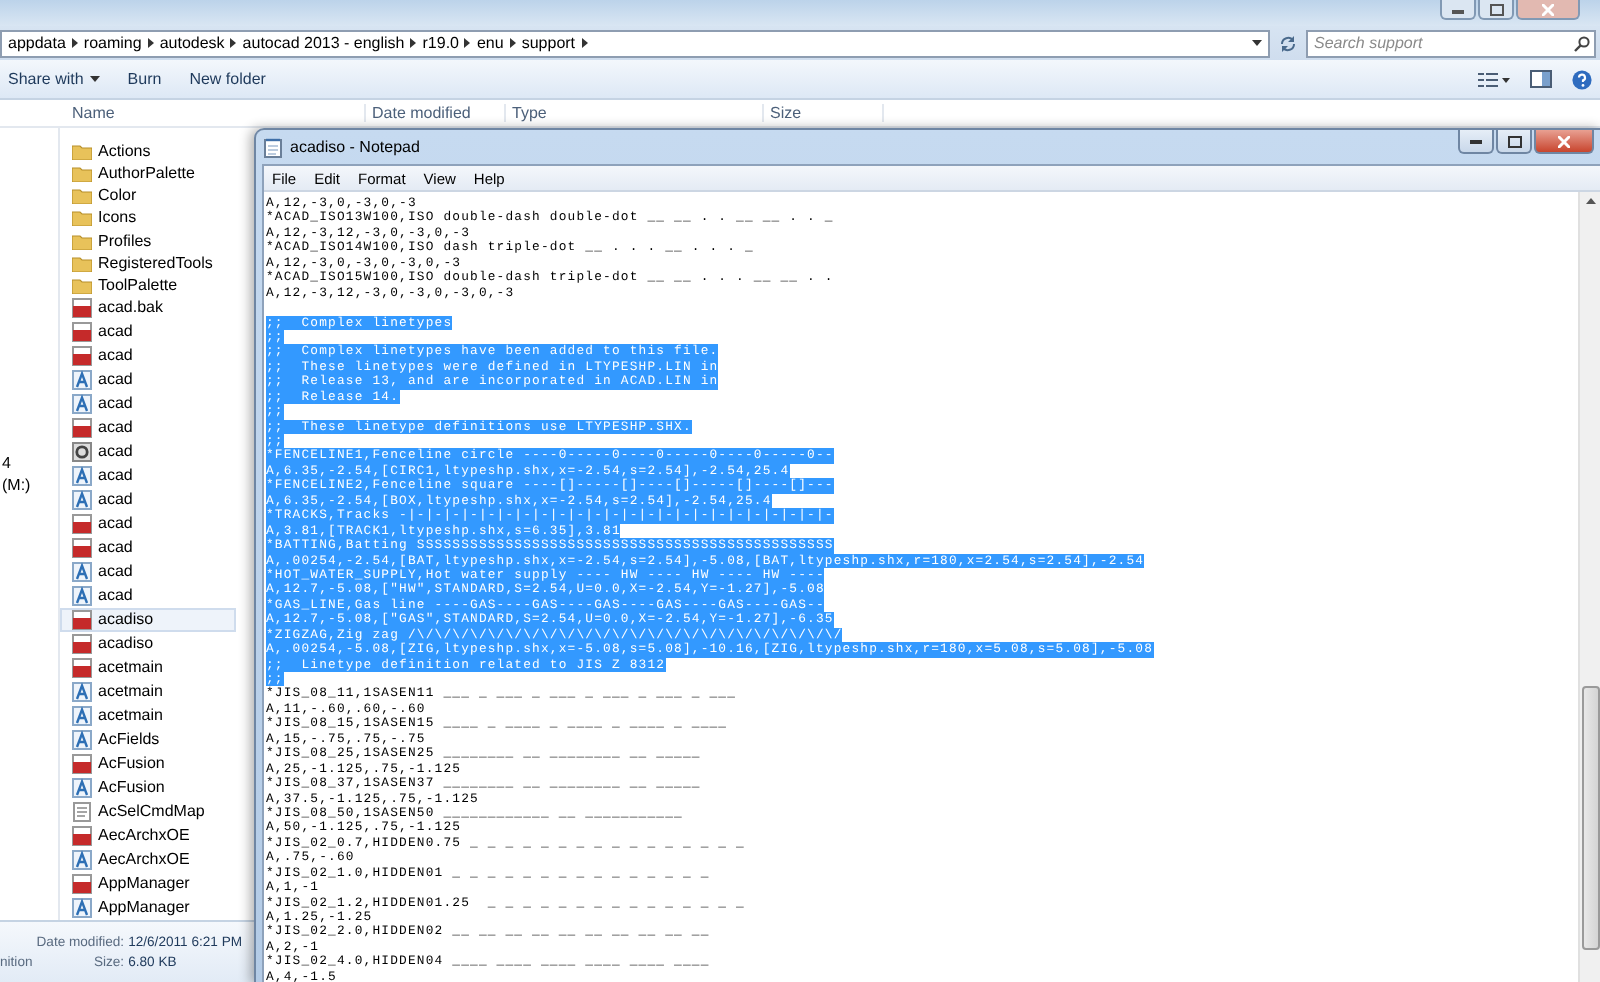 This screenshot has height=982, width=1600. I want to click on file-row: AuthorPalette, so click(148, 173).